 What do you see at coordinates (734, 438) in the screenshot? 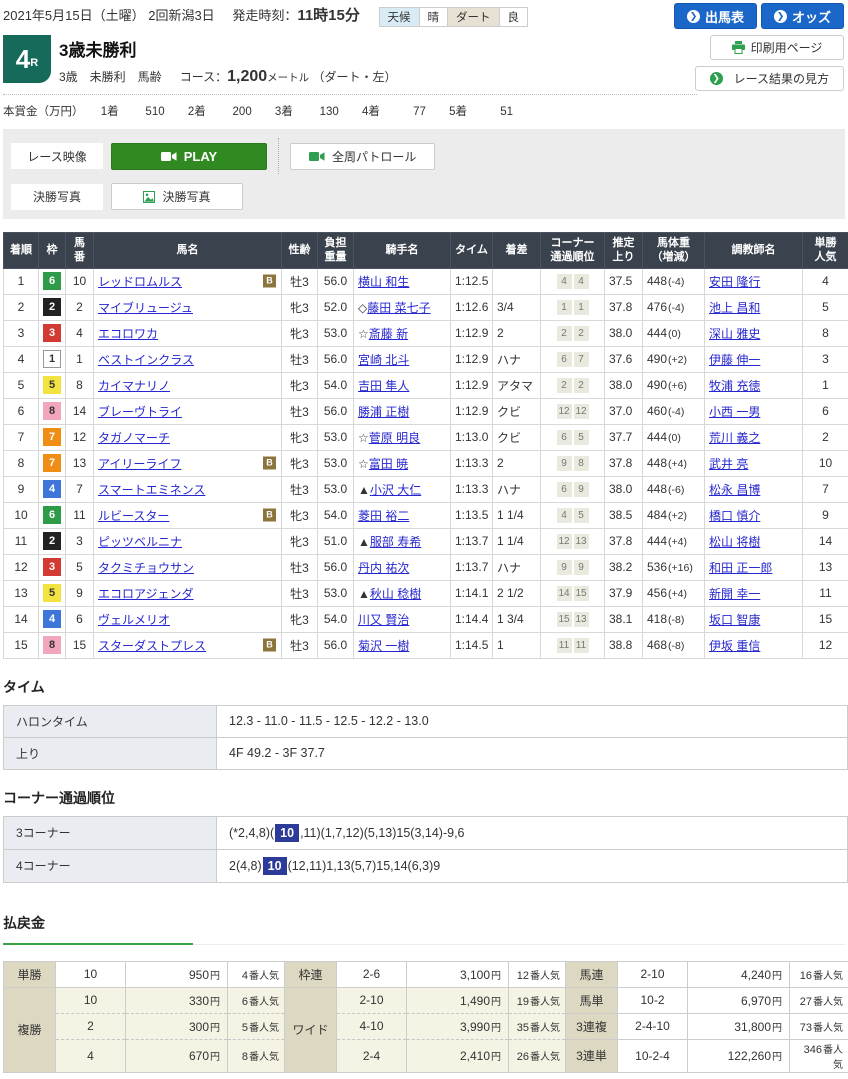
I see `trainer-link: 荒川 義之` at bounding box center [734, 438].